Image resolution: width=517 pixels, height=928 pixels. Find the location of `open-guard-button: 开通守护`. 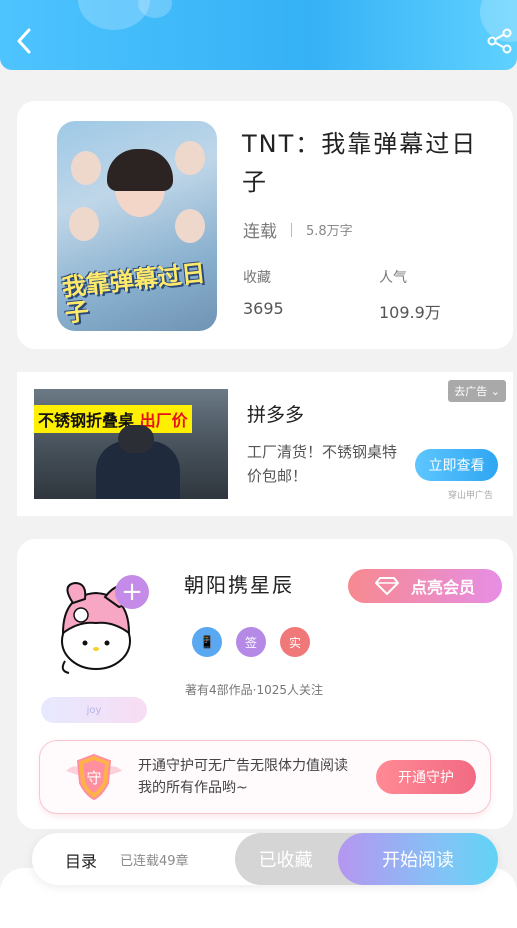

open-guard-button: 开通守护 is located at coordinates (426, 777).